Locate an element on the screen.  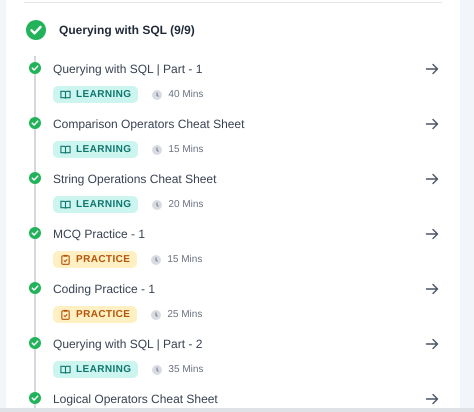
section-title: Querying with SQL (9/9) is located at coordinates (127, 29).